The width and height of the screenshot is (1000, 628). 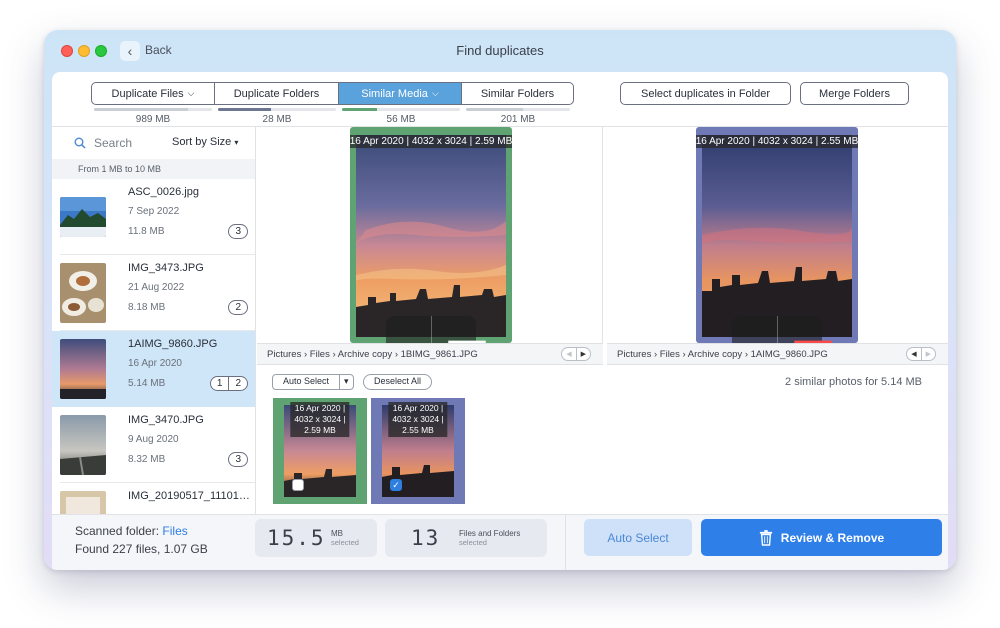 I want to click on select-checkbox, so click(x=298, y=485).